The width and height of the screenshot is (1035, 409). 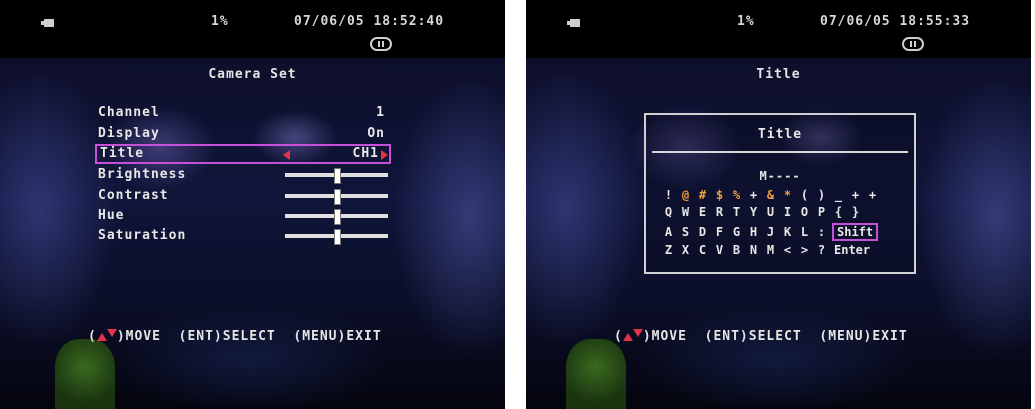 I want to click on footer-hints: ( )MOVE (ENT)SELECT (MENU)EXIT, so click(x=235, y=336).